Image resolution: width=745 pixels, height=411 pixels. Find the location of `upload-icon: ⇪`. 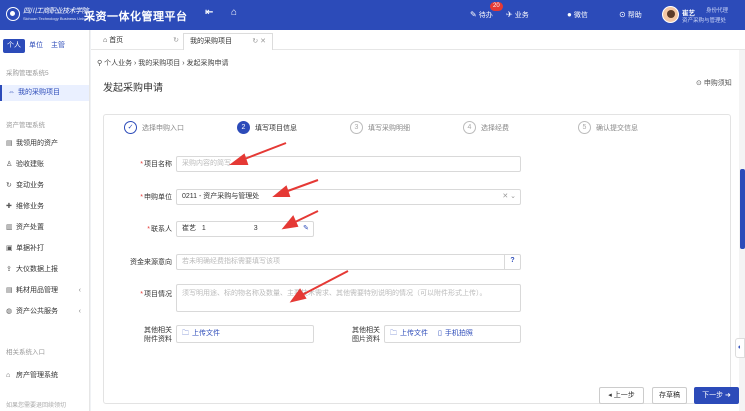

upload-icon: ⇪ is located at coordinates (9, 269).